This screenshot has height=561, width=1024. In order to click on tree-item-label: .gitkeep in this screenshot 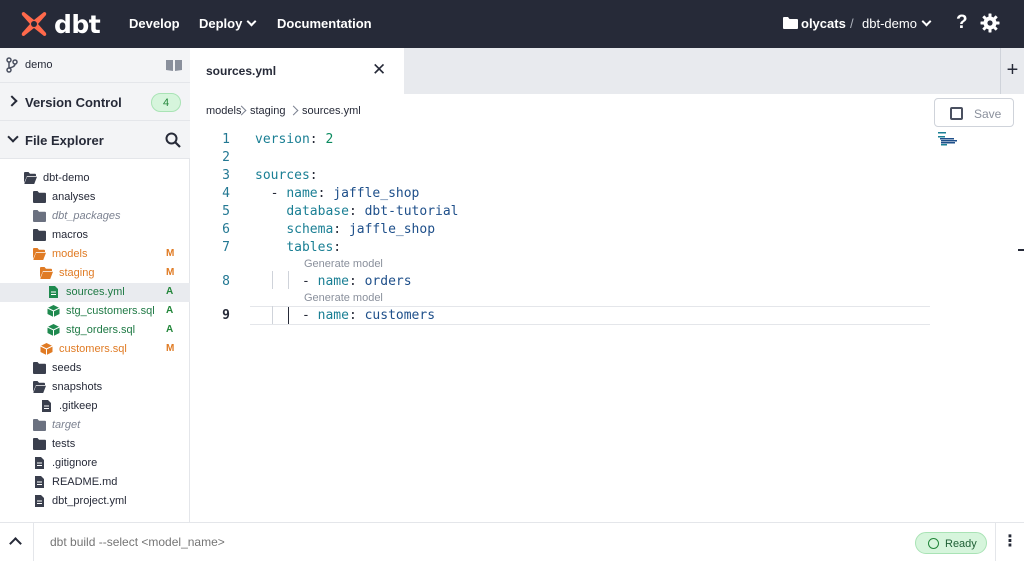, I will do `click(78, 406)`.